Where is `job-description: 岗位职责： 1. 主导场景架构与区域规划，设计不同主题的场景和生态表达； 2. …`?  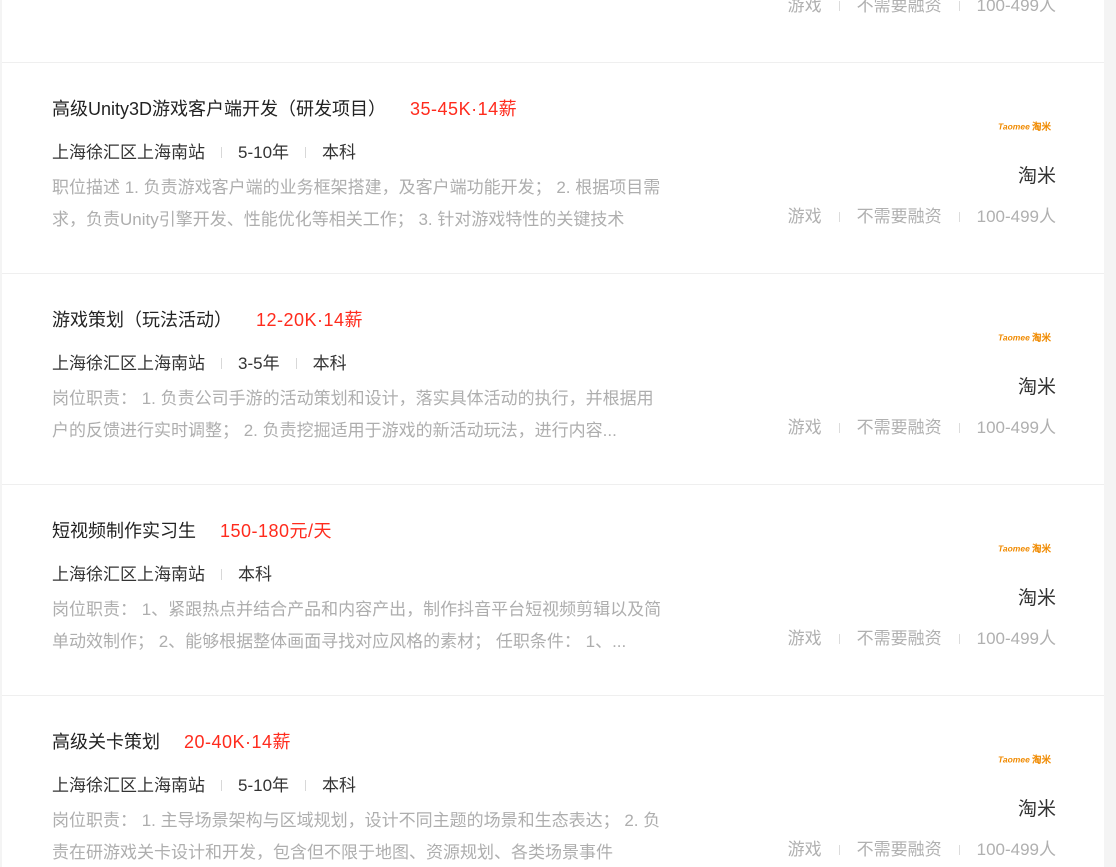 job-description: 岗位职责： 1. 主导场景架构与区域规划，设计不同主题的场景和生态表达； 2. … is located at coordinates (356, 836).